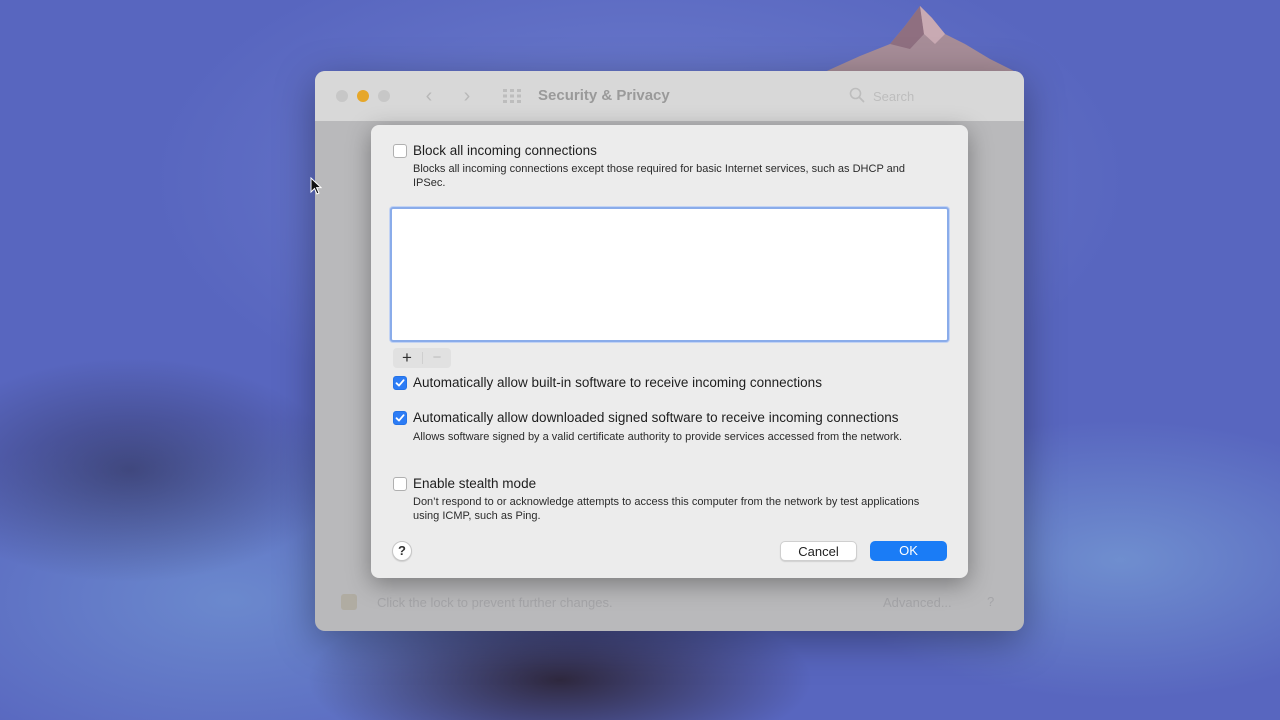 This screenshot has width=1280, height=720. I want to click on application-list, so click(669, 274).